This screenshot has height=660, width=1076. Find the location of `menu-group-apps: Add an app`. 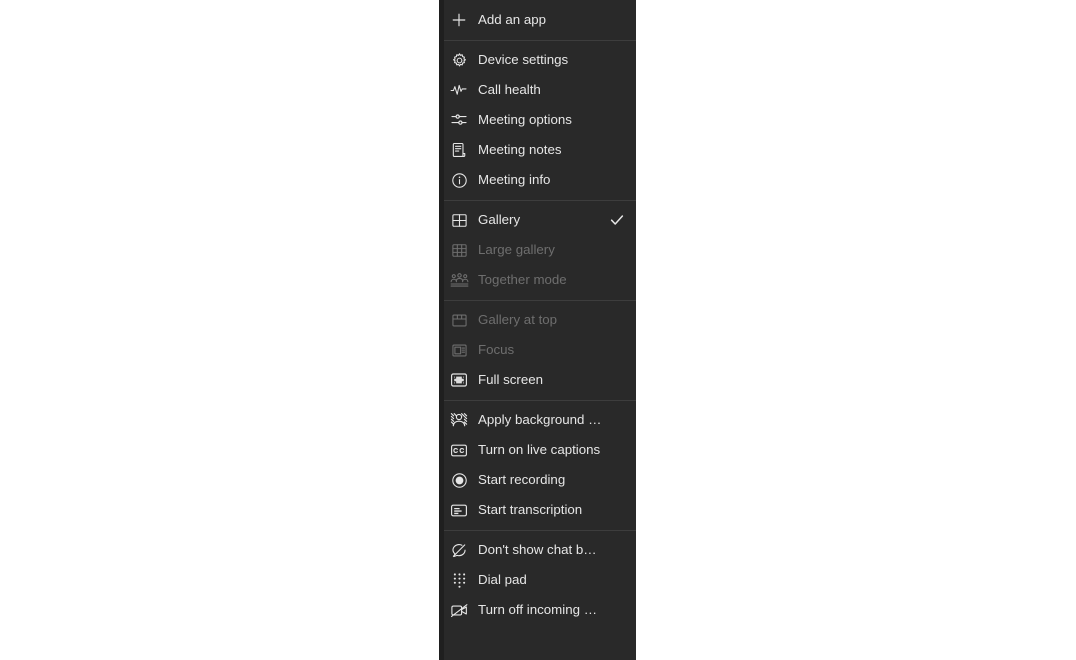

menu-group-apps: Add an app is located at coordinates (540, 20).